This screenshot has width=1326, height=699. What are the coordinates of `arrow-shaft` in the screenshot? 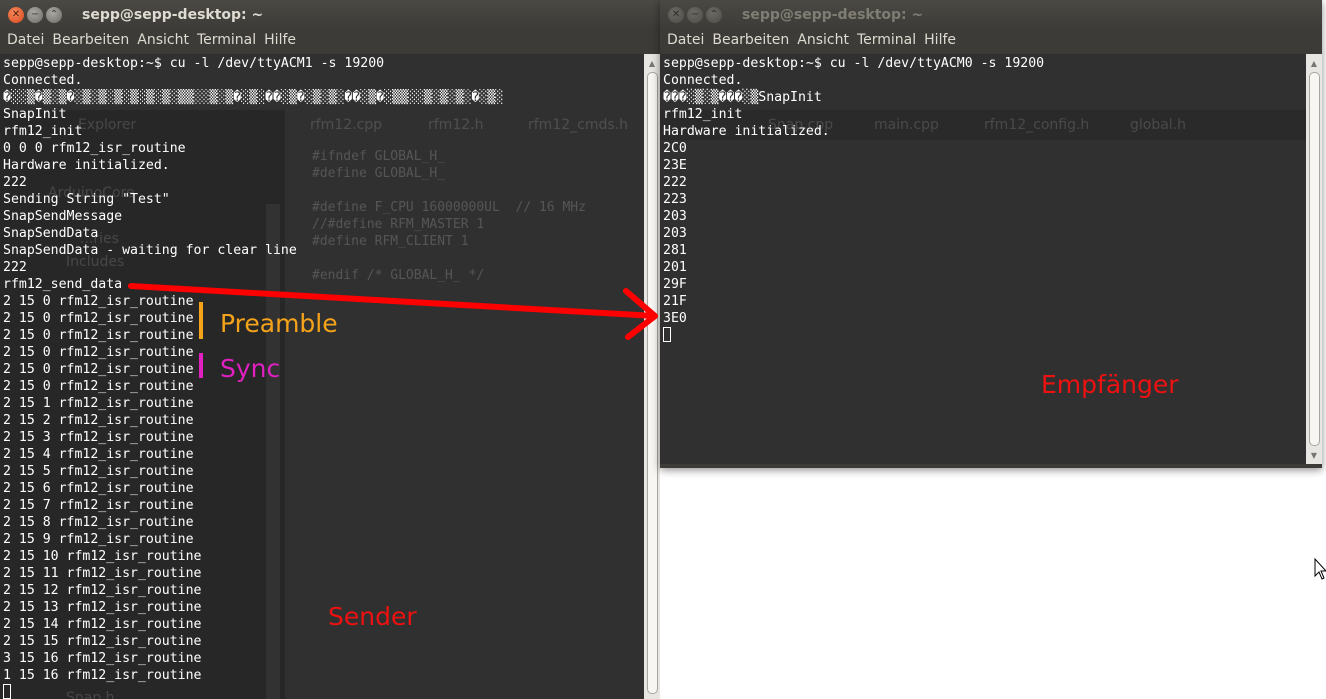 It's located at (393, 301).